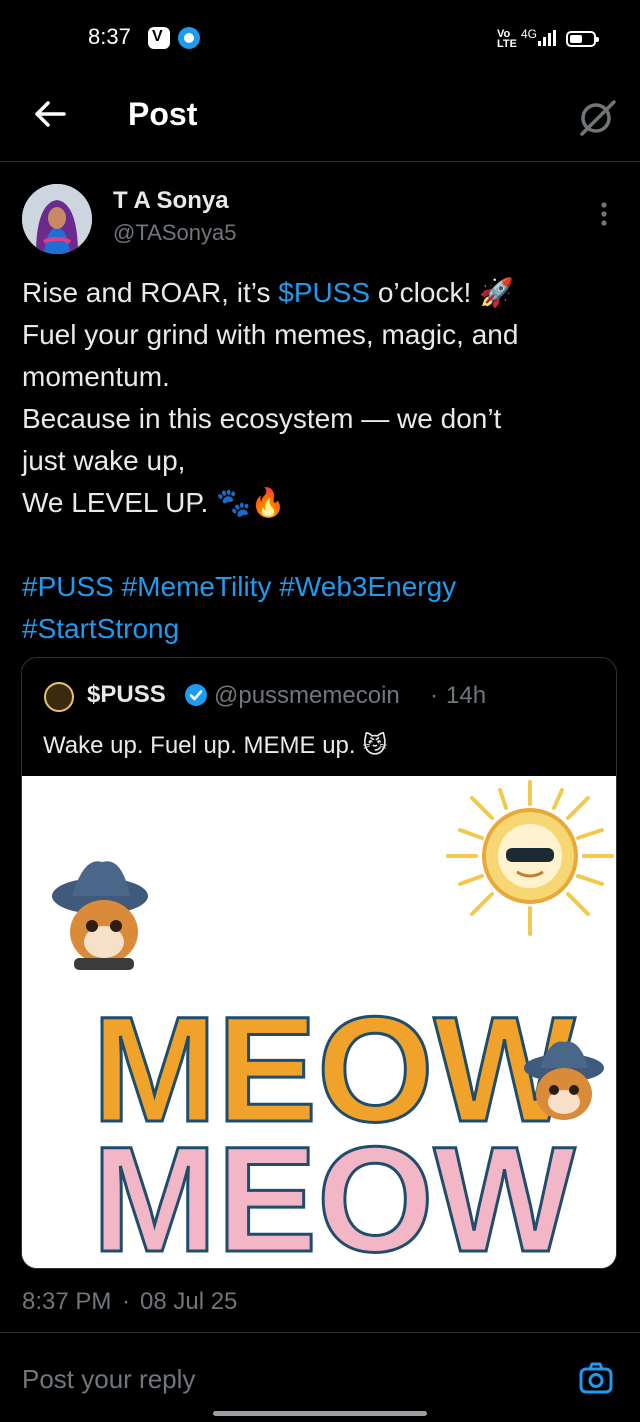  Describe the element at coordinates (320, 161) in the screenshot. I see `header-divider` at that location.